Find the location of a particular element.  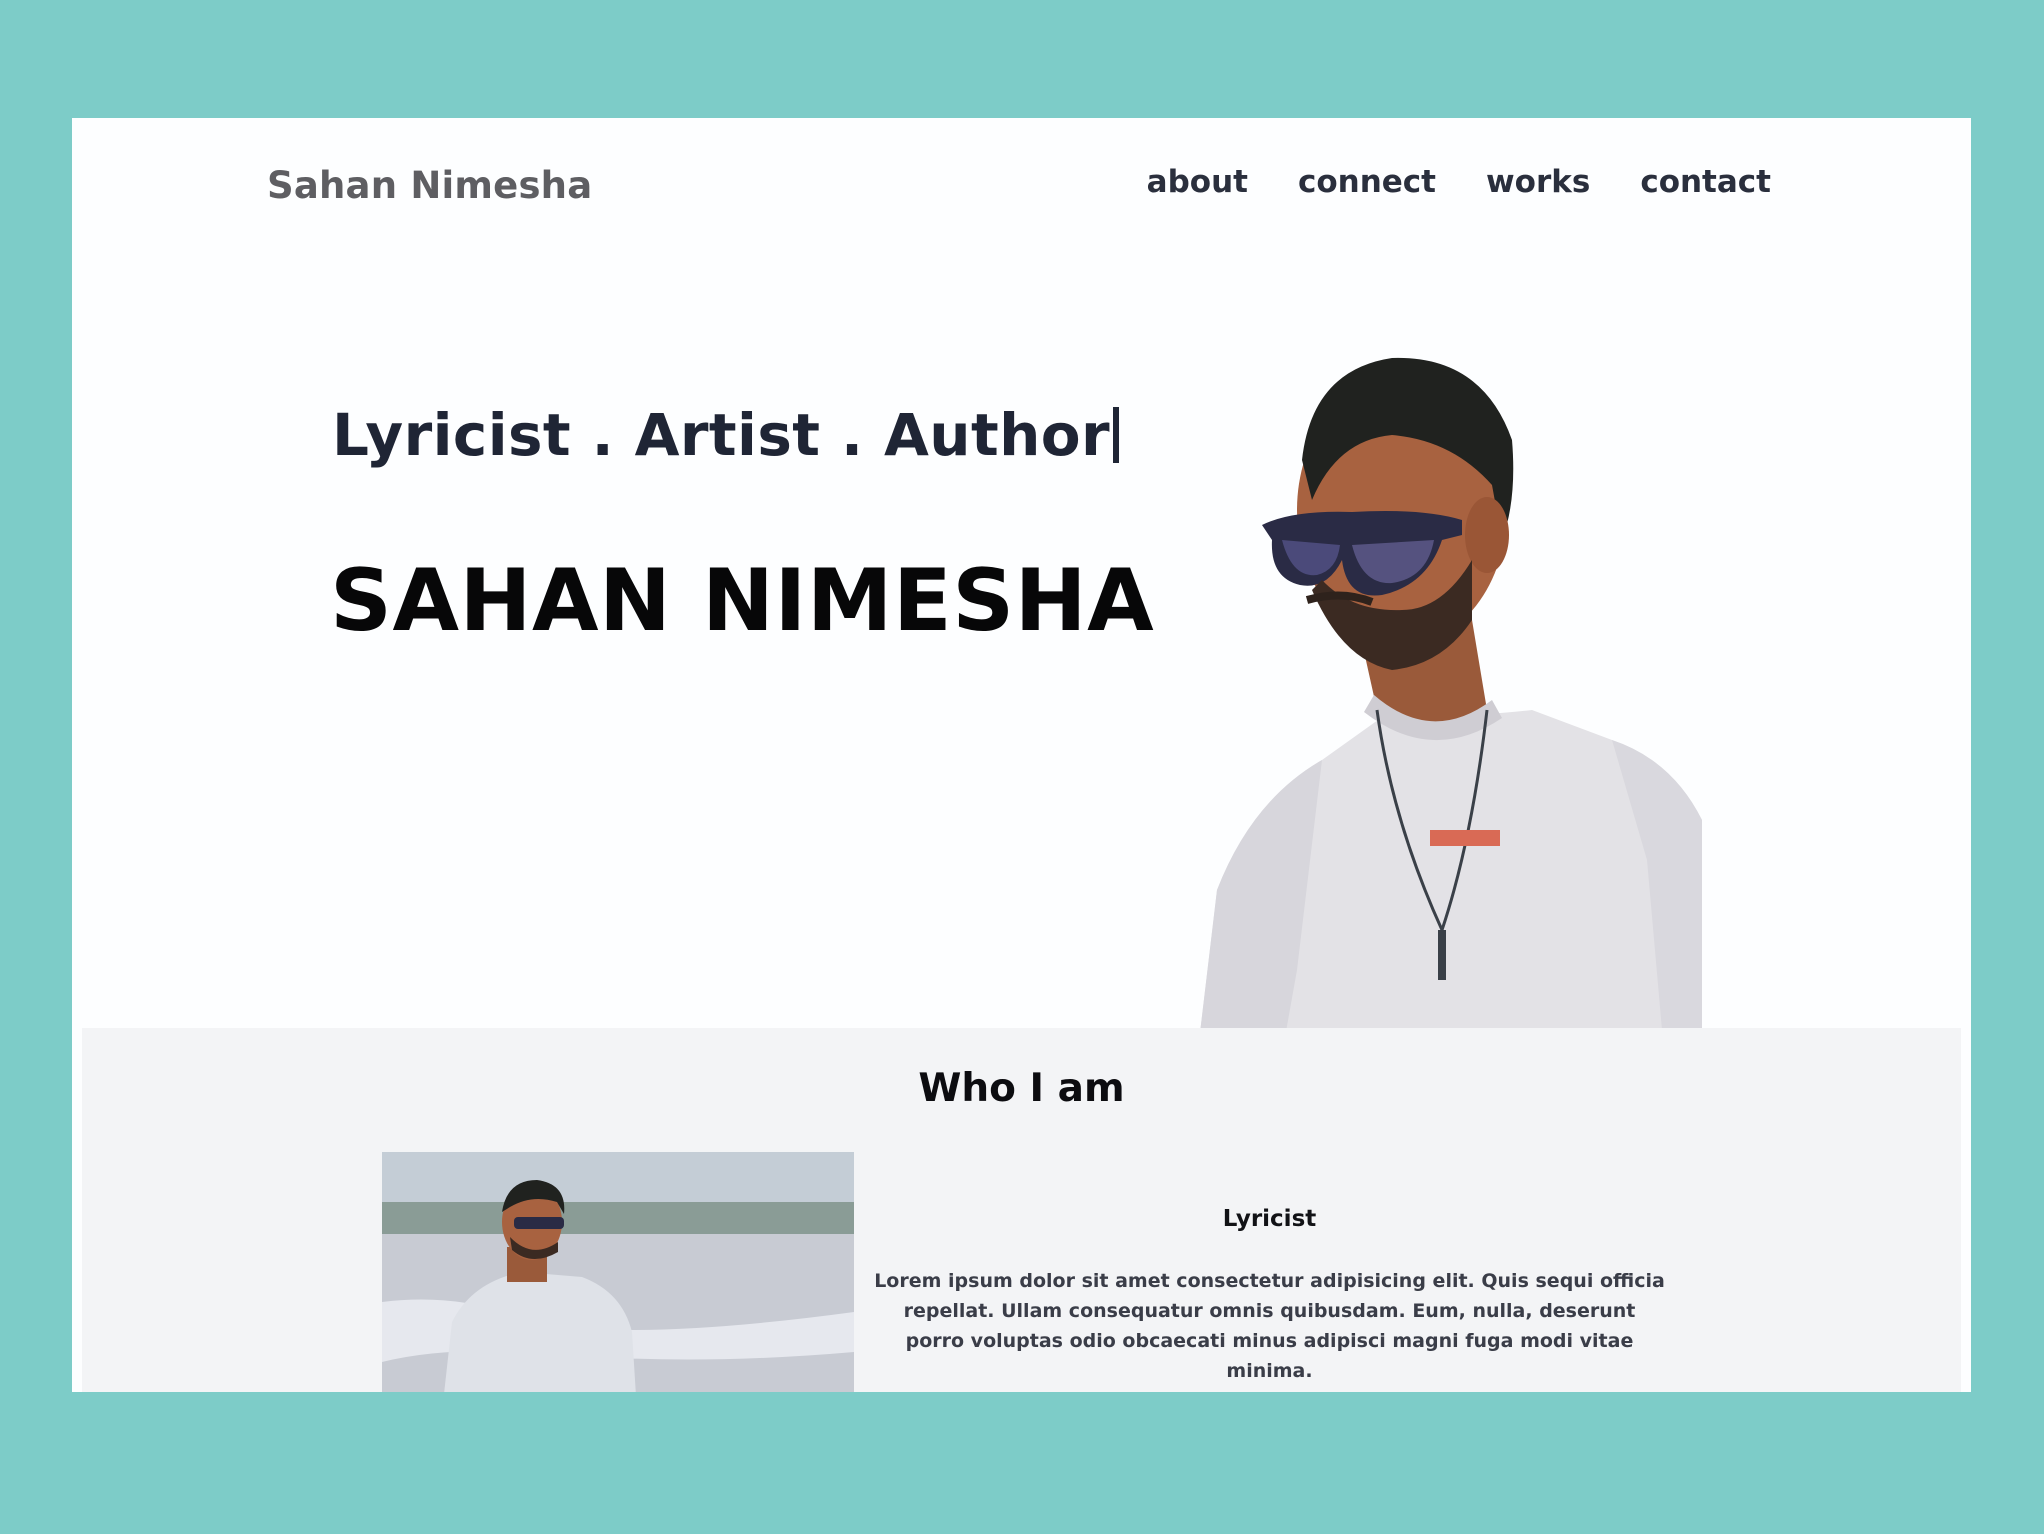

nav-link-connect: connect is located at coordinates (1367, 182).